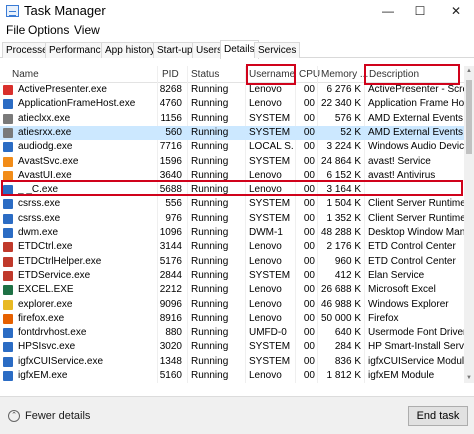 The image size is (474, 434). What do you see at coordinates (469, 117) in the screenshot?
I see `scroll-thumb` at bounding box center [469, 117].